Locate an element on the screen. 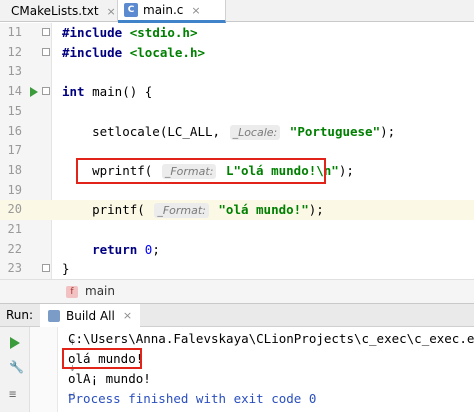 The image size is (474, 412). rerun-icon is located at coordinates (15, 343).